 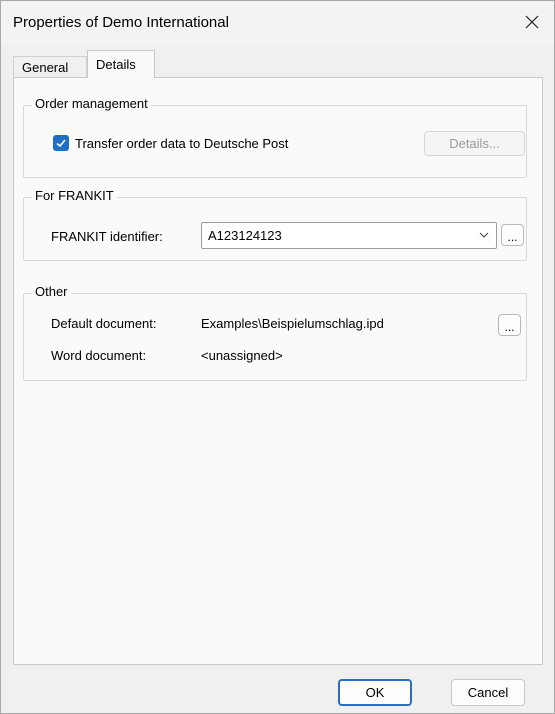 I want to click on word-document-label: Word document:, so click(x=99, y=355).